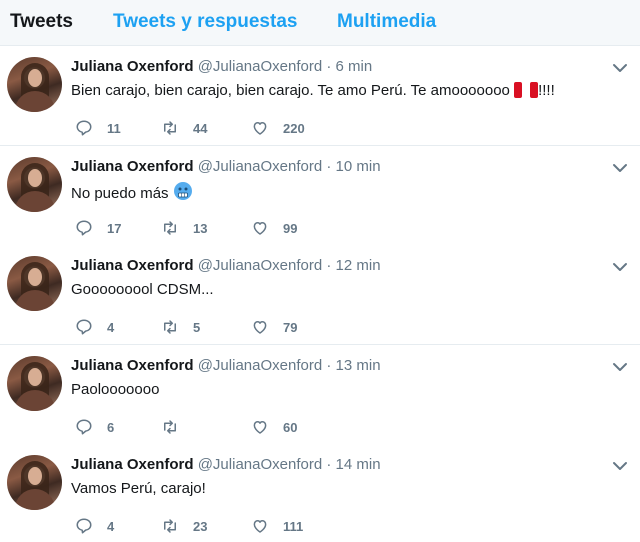 This screenshot has width=640, height=542. I want to click on tab-tweets: Tweets, so click(41, 22).